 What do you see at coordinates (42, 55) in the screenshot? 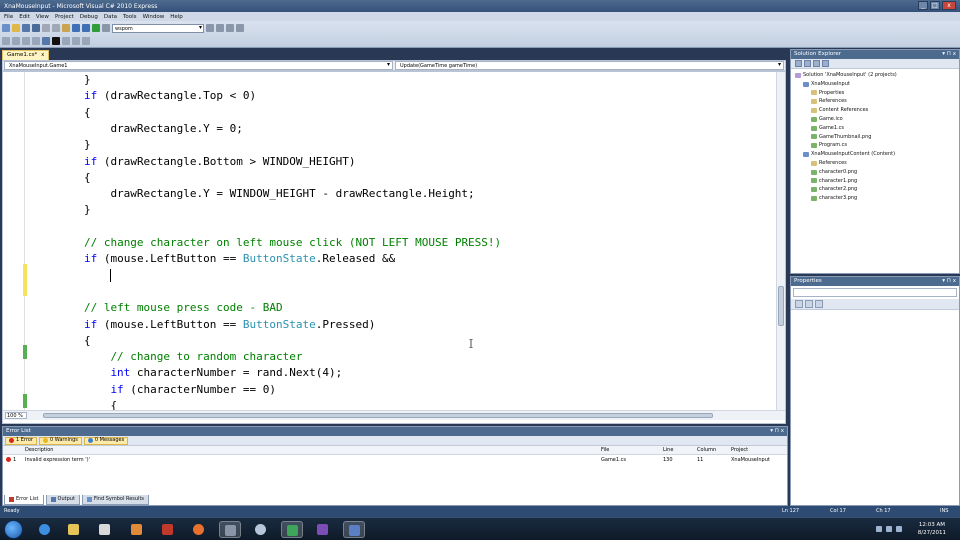
I see `tab-close-icon: x` at bounding box center [42, 55].